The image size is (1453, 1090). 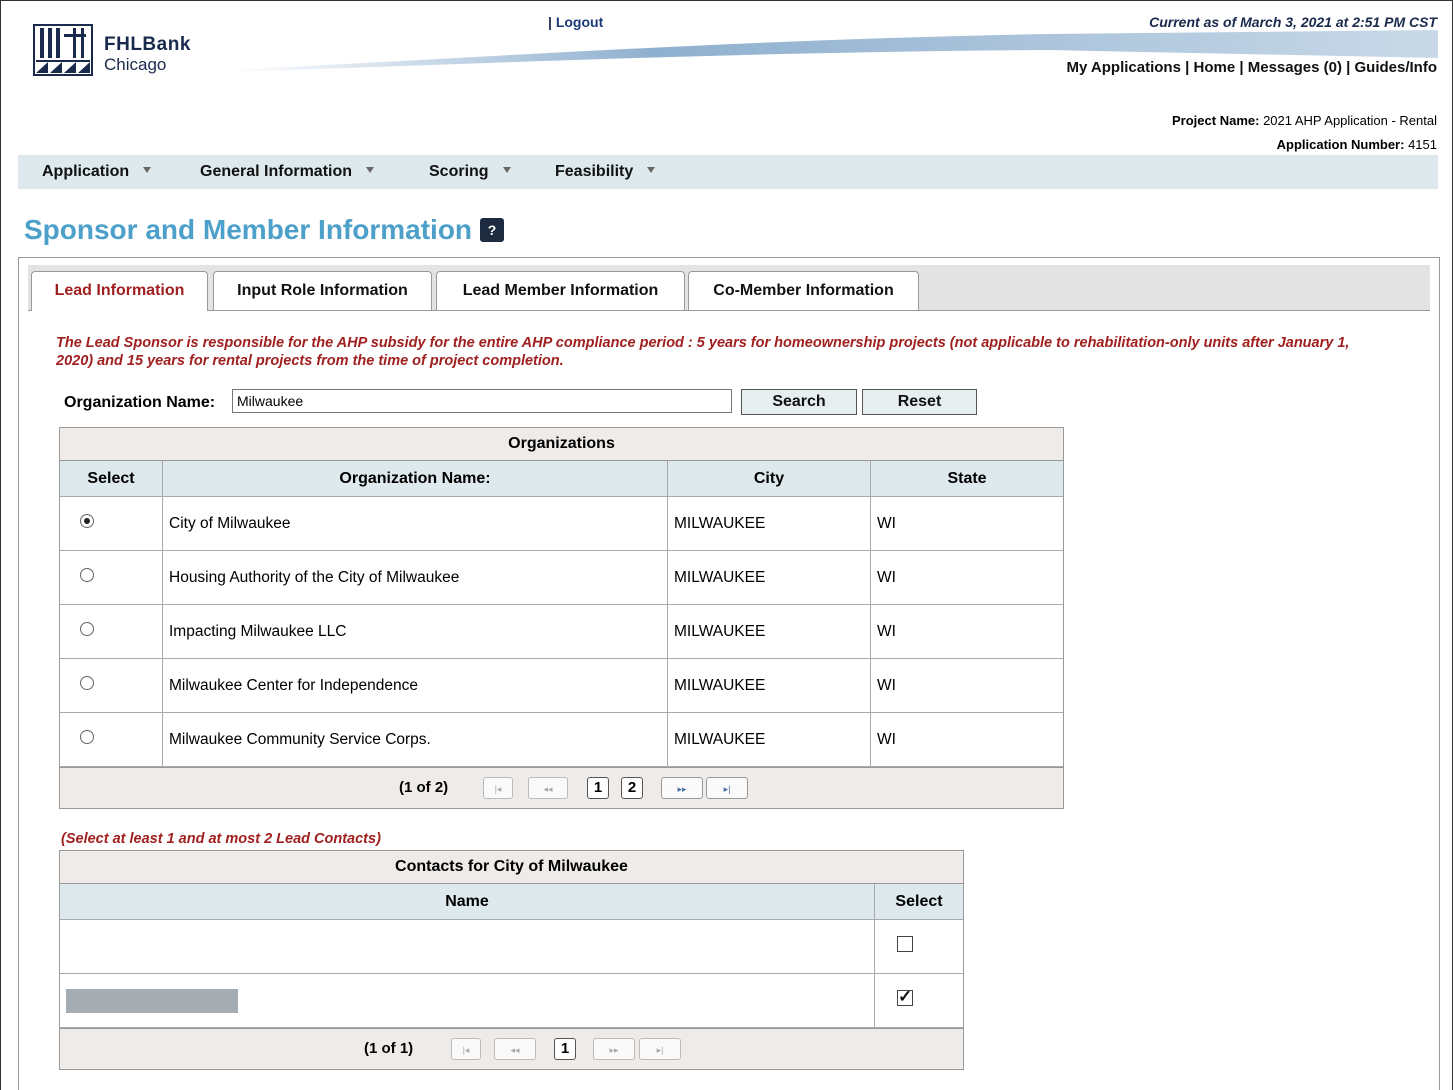 I want to click on tab-input-role-information: Input Role Information, so click(x=322, y=290).